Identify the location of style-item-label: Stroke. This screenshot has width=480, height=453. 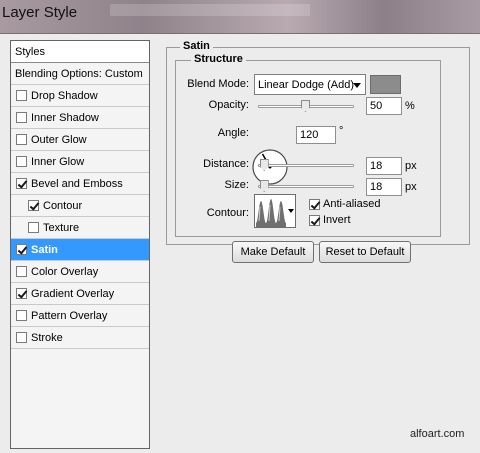
(47, 337).